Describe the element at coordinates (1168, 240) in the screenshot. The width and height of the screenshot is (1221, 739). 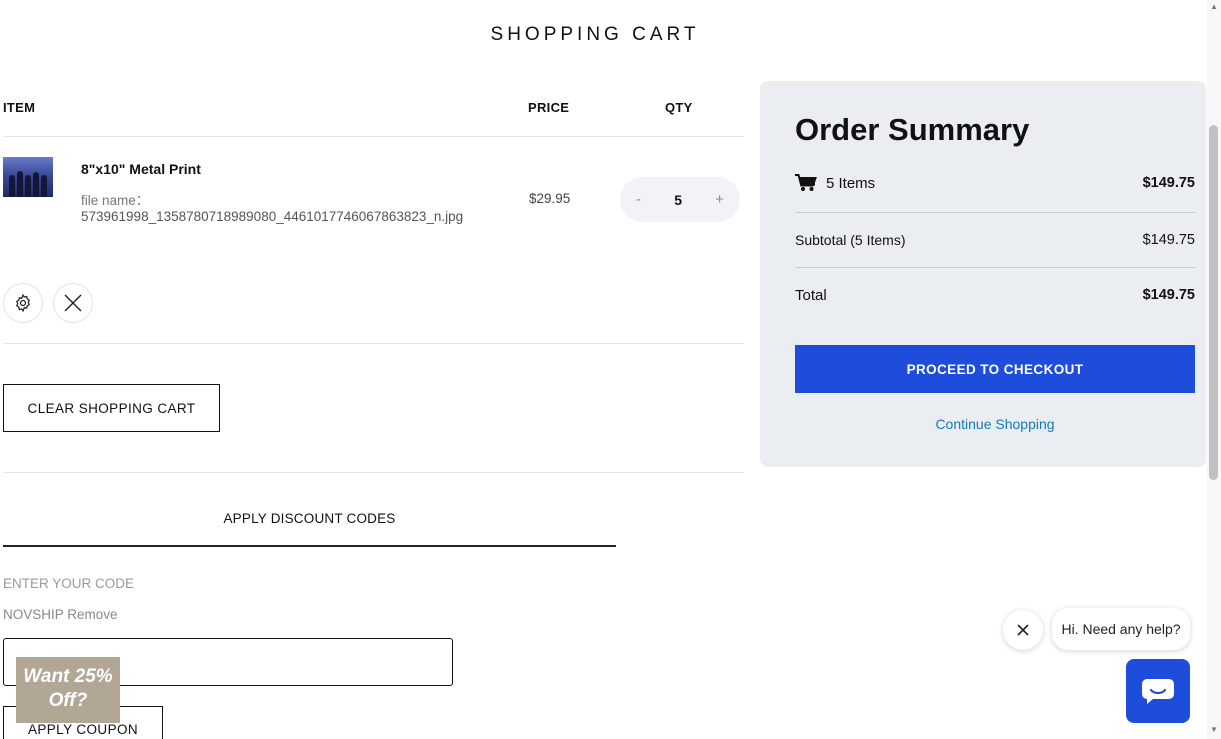
I see `subtotal-value: $149.75` at that location.